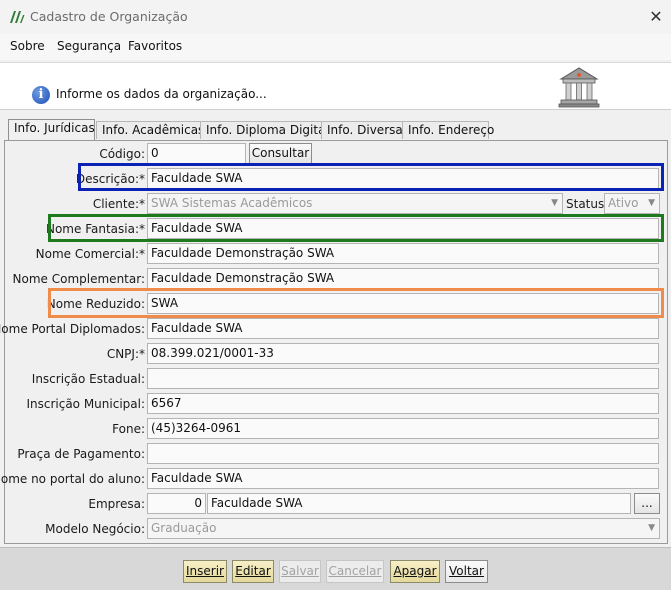 The height and width of the screenshot is (590, 671). What do you see at coordinates (466, 571) in the screenshot?
I see `voltar-button: Voltar` at bounding box center [466, 571].